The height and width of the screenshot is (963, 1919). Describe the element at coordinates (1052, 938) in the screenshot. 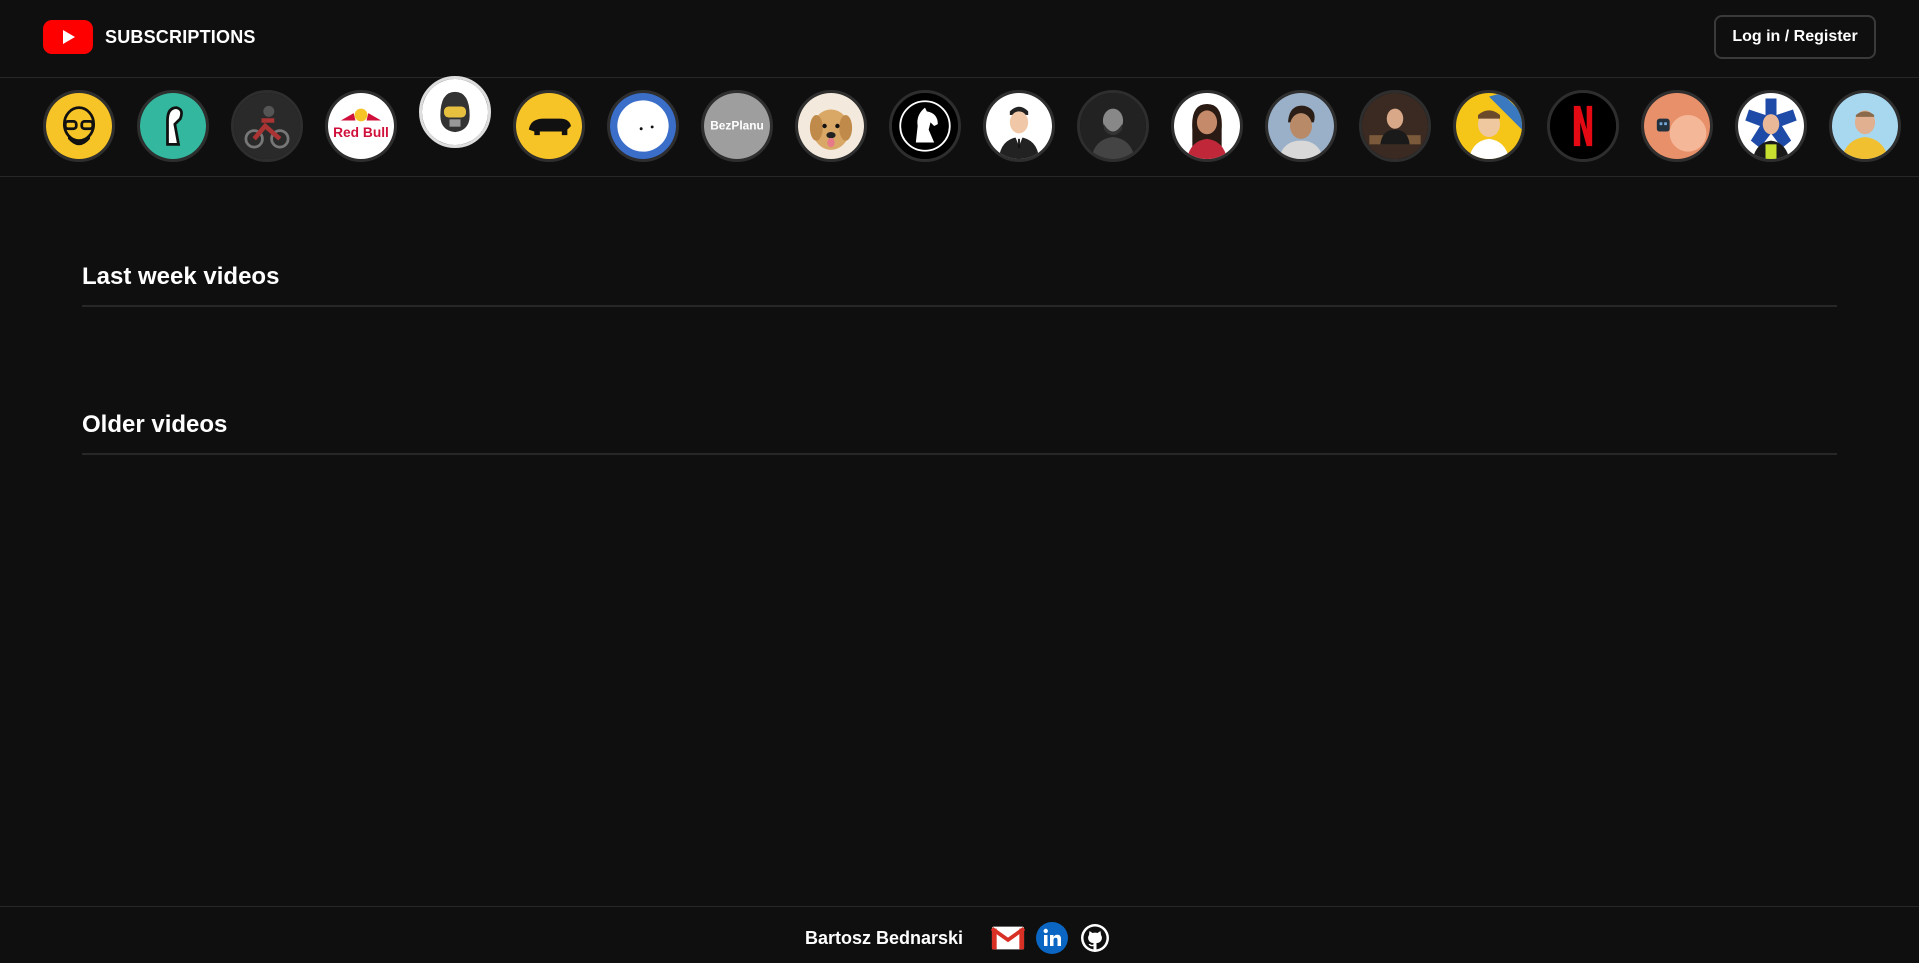

I see `linkedin-icon` at that location.